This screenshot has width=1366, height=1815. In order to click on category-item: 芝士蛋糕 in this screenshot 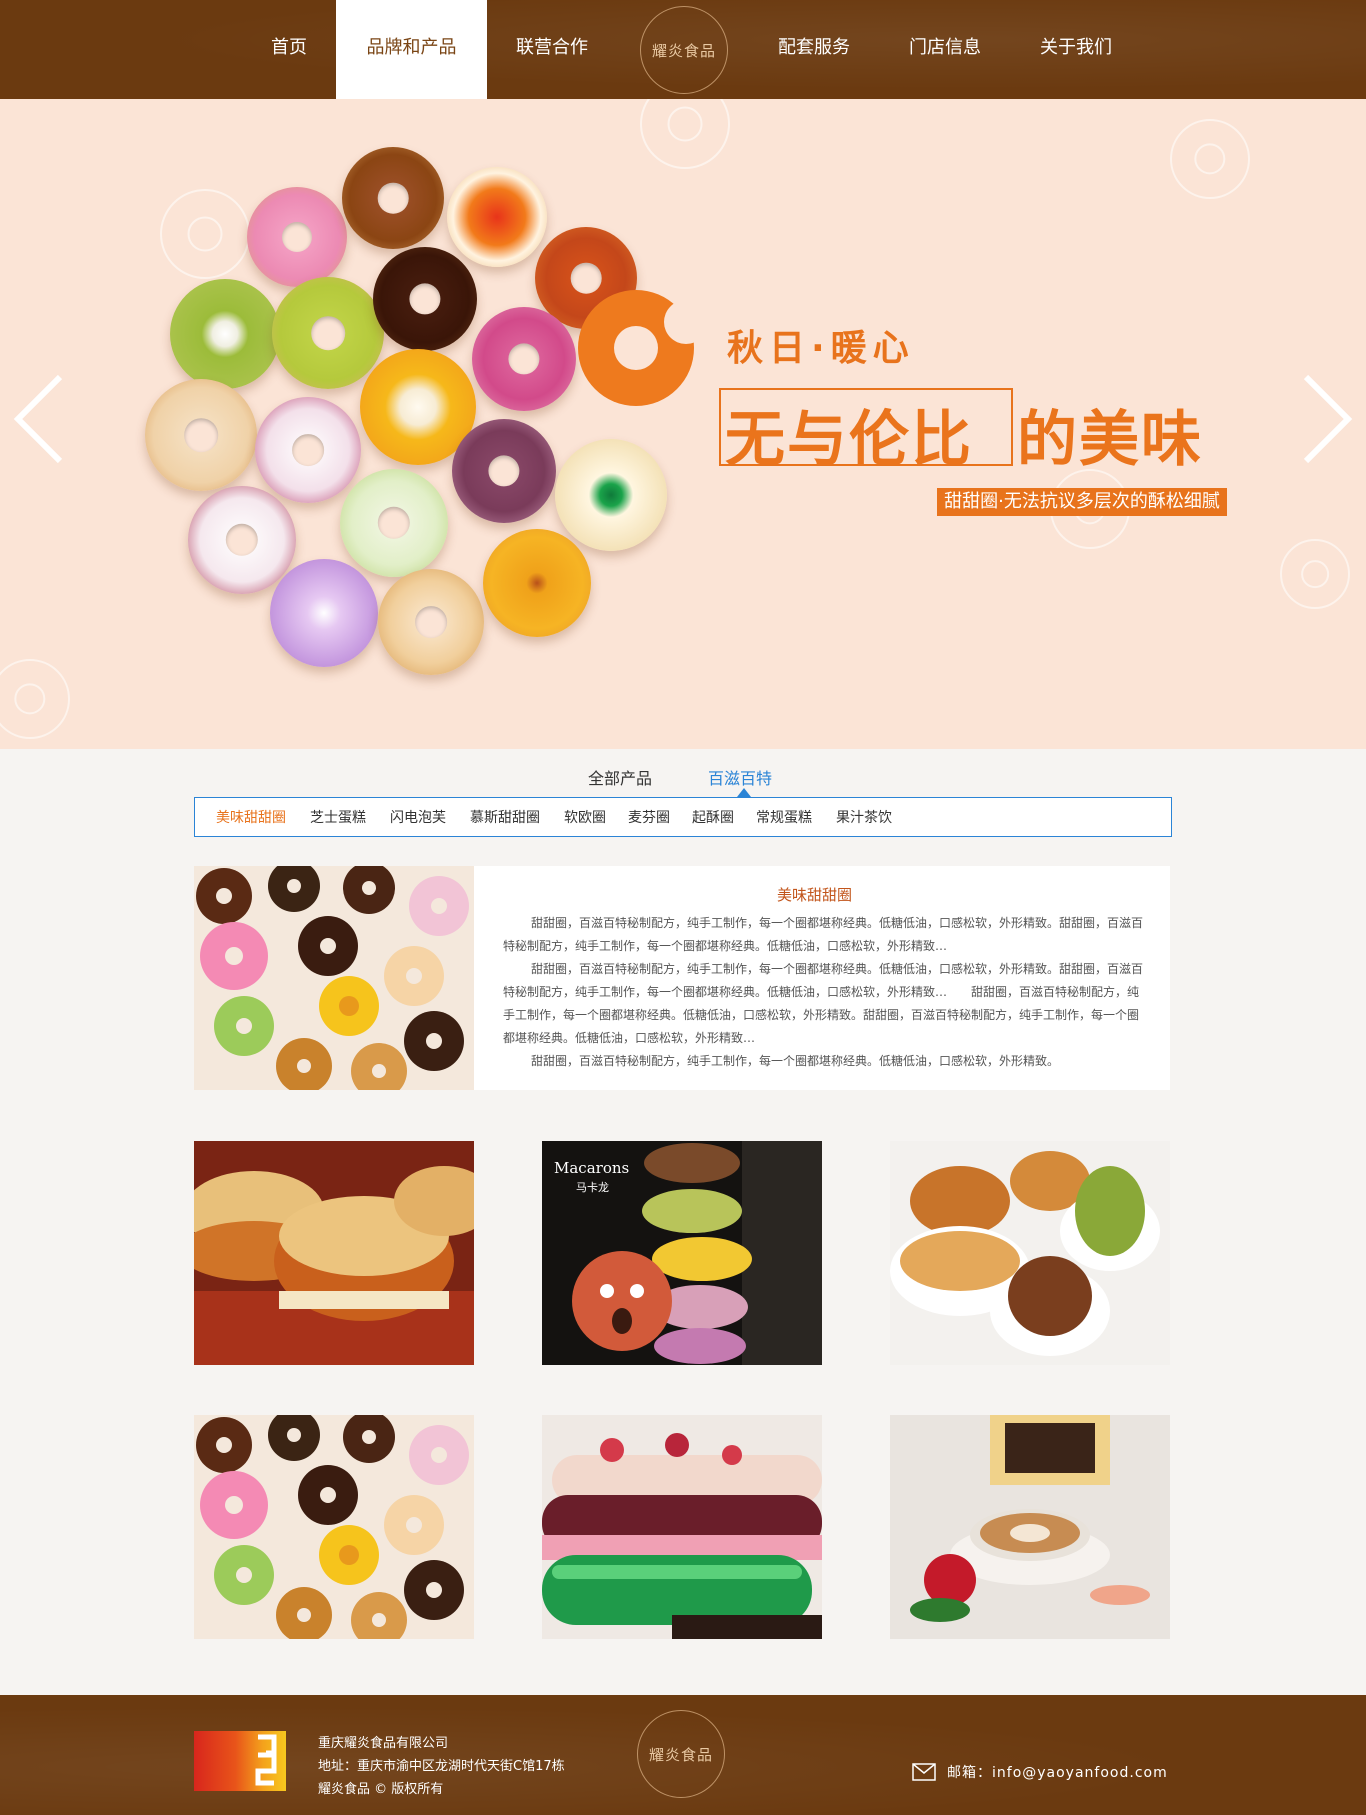, I will do `click(338, 817)`.